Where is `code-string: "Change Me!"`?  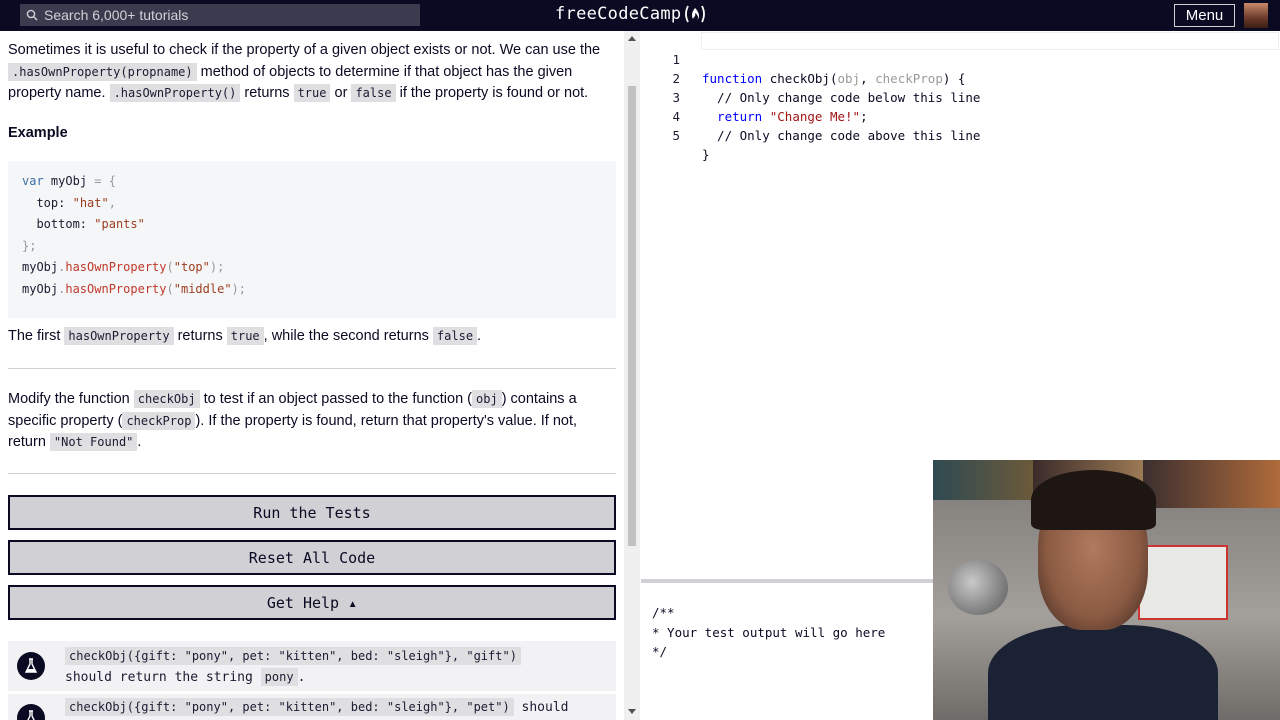 code-string: "Change Me!" is located at coordinates (811, 116).